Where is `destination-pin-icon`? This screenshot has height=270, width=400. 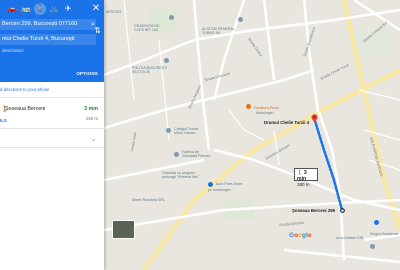
destination-pin-icon is located at coordinates (314, 118).